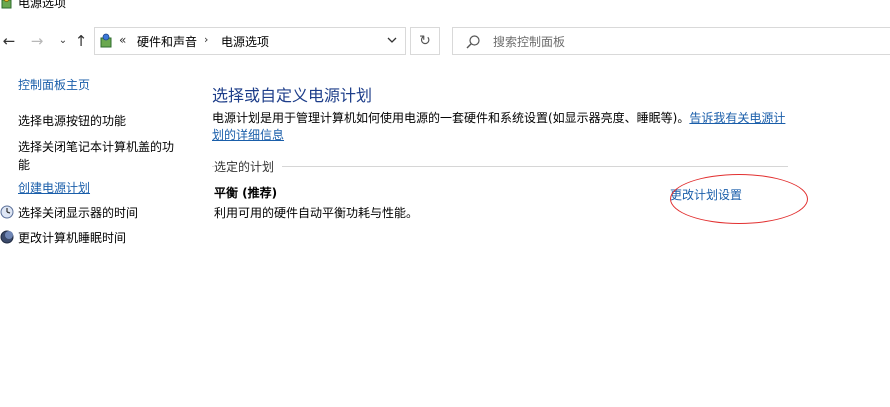 The image size is (890, 407). Describe the element at coordinates (473, 42) in the screenshot. I see `search-icon` at that location.